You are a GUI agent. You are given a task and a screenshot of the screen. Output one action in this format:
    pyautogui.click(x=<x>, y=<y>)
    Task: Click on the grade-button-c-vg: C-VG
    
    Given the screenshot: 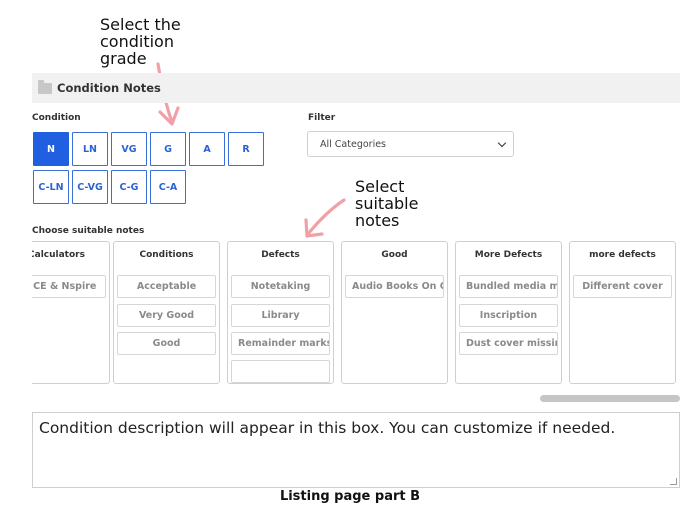 What is the action you would take?
    pyautogui.click(x=90, y=187)
    